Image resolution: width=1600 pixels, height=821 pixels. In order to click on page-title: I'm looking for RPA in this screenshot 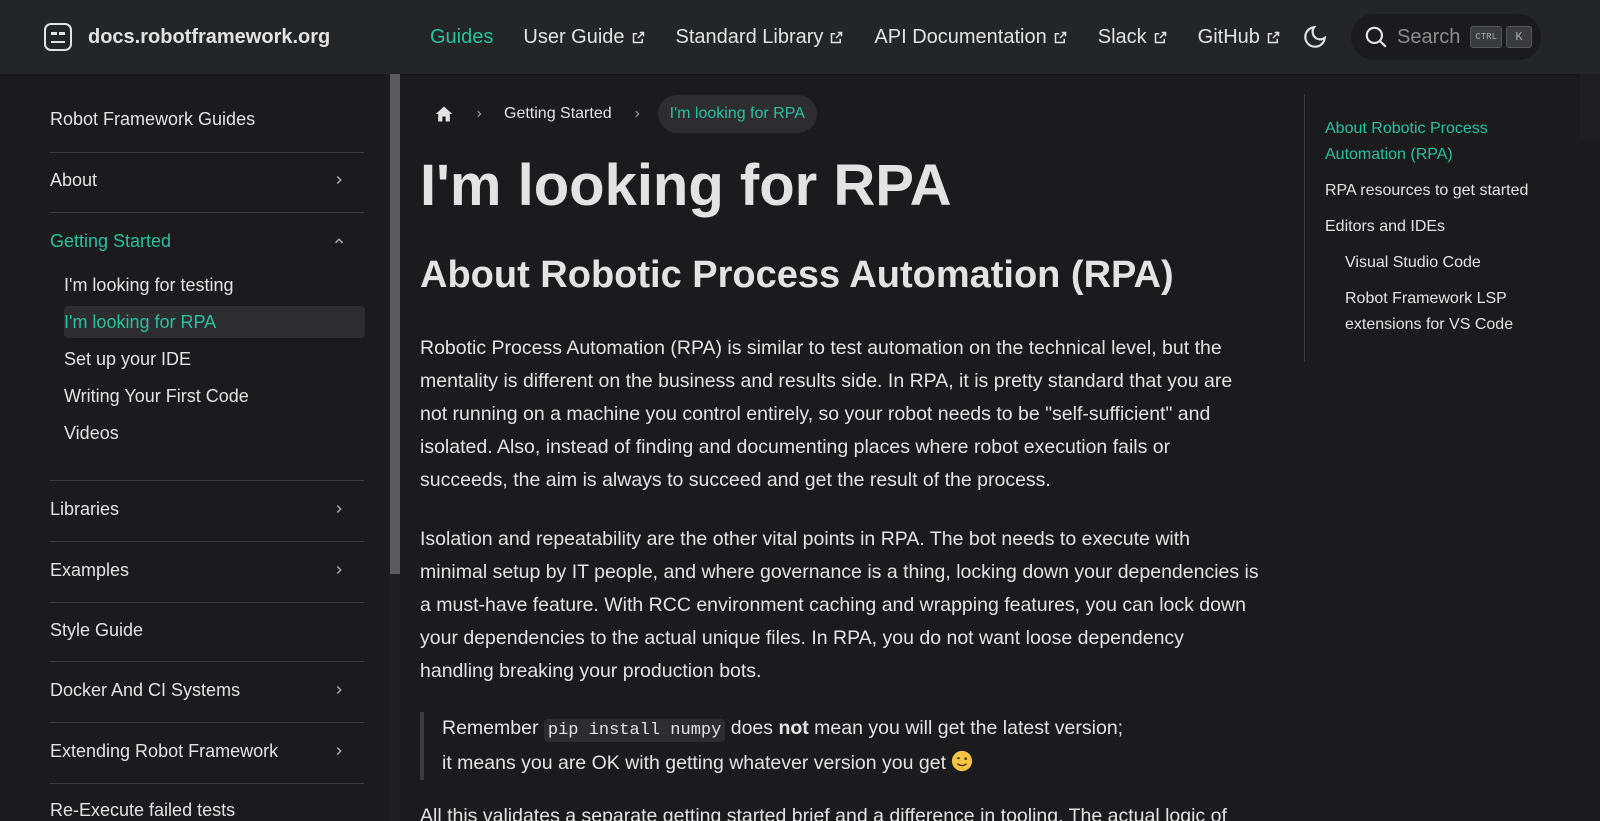, I will do `click(686, 185)`.